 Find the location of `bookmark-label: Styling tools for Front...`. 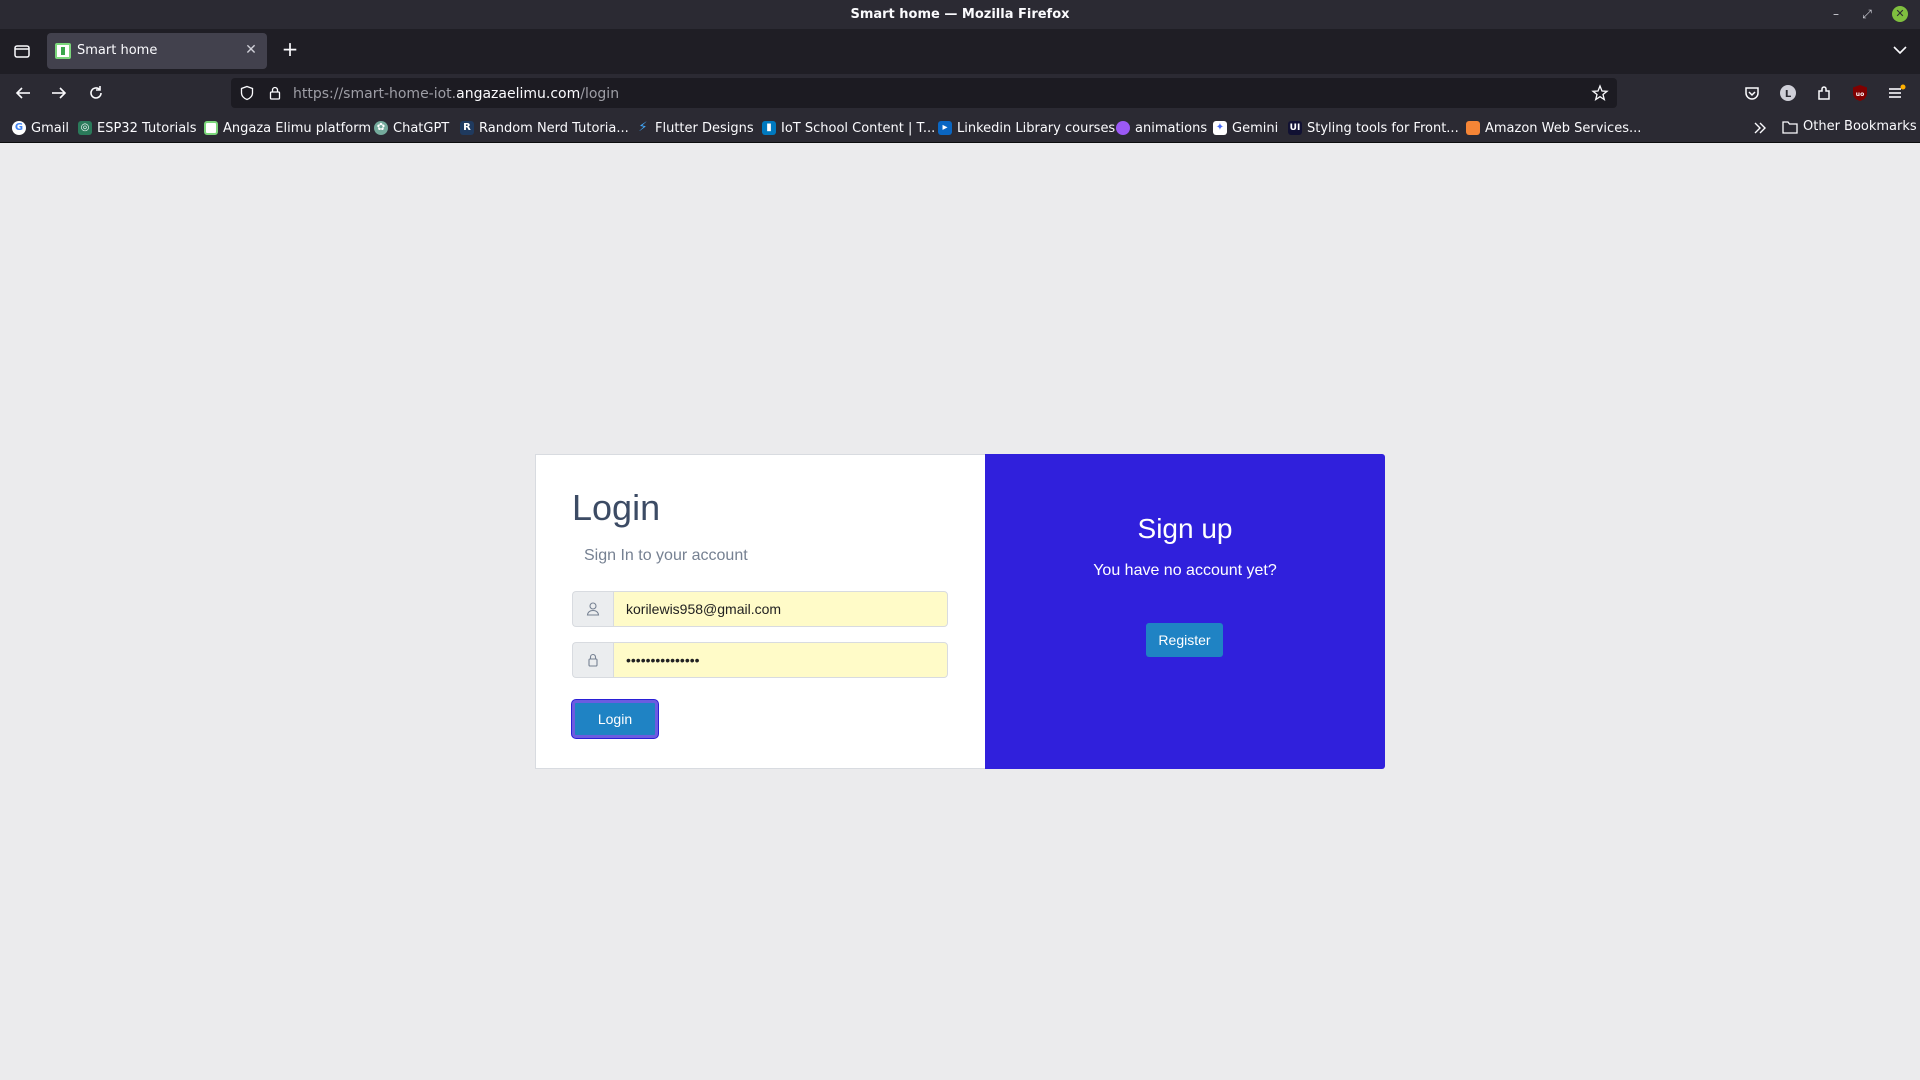

bookmark-label: Styling tools for Front... is located at coordinates (1383, 128).